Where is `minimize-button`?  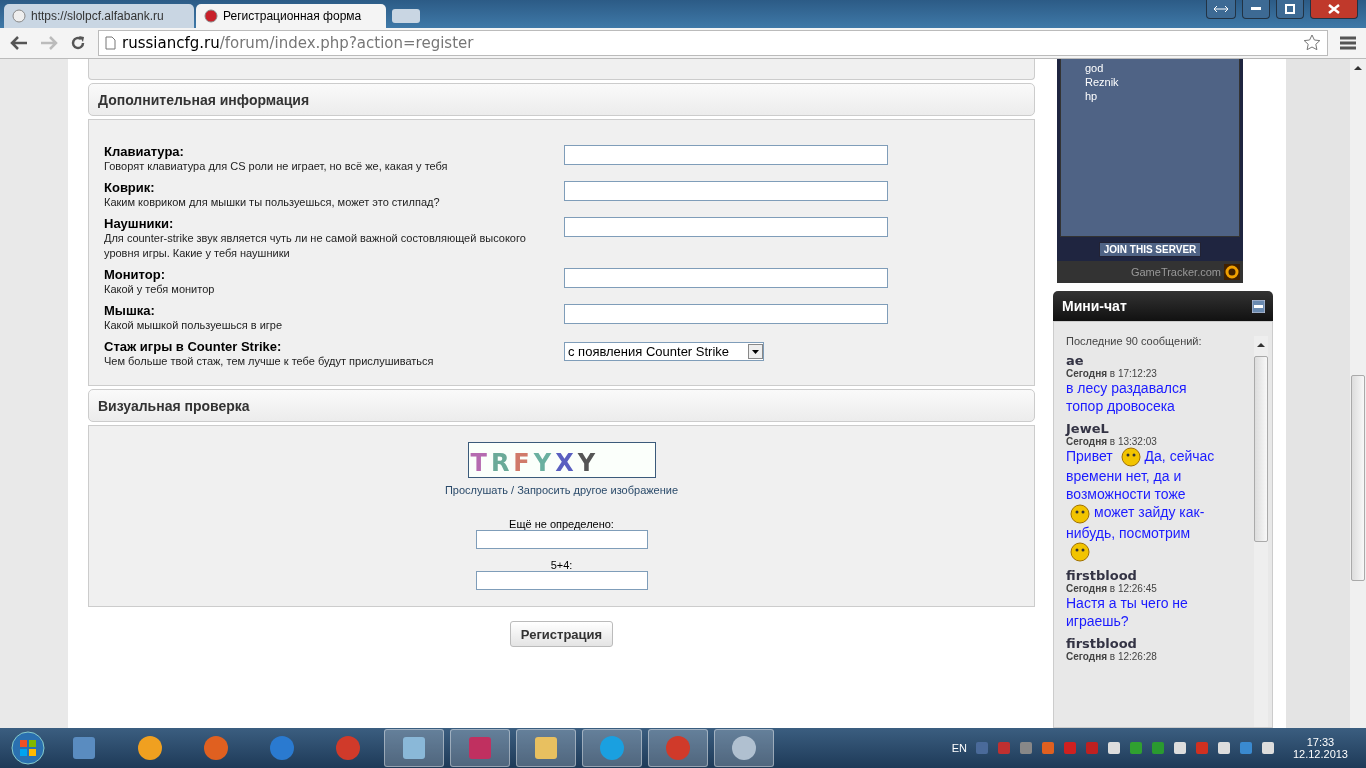 minimize-button is located at coordinates (1256, 9).